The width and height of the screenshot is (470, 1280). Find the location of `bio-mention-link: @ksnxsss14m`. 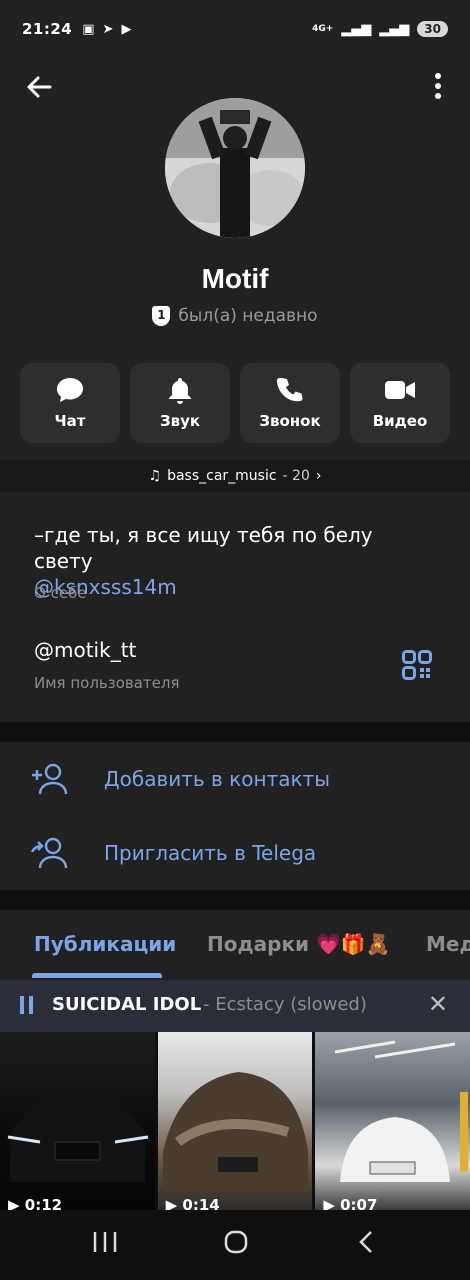

bio-mention-link: @ksnxsss14m is located at coordinates (234, 587).